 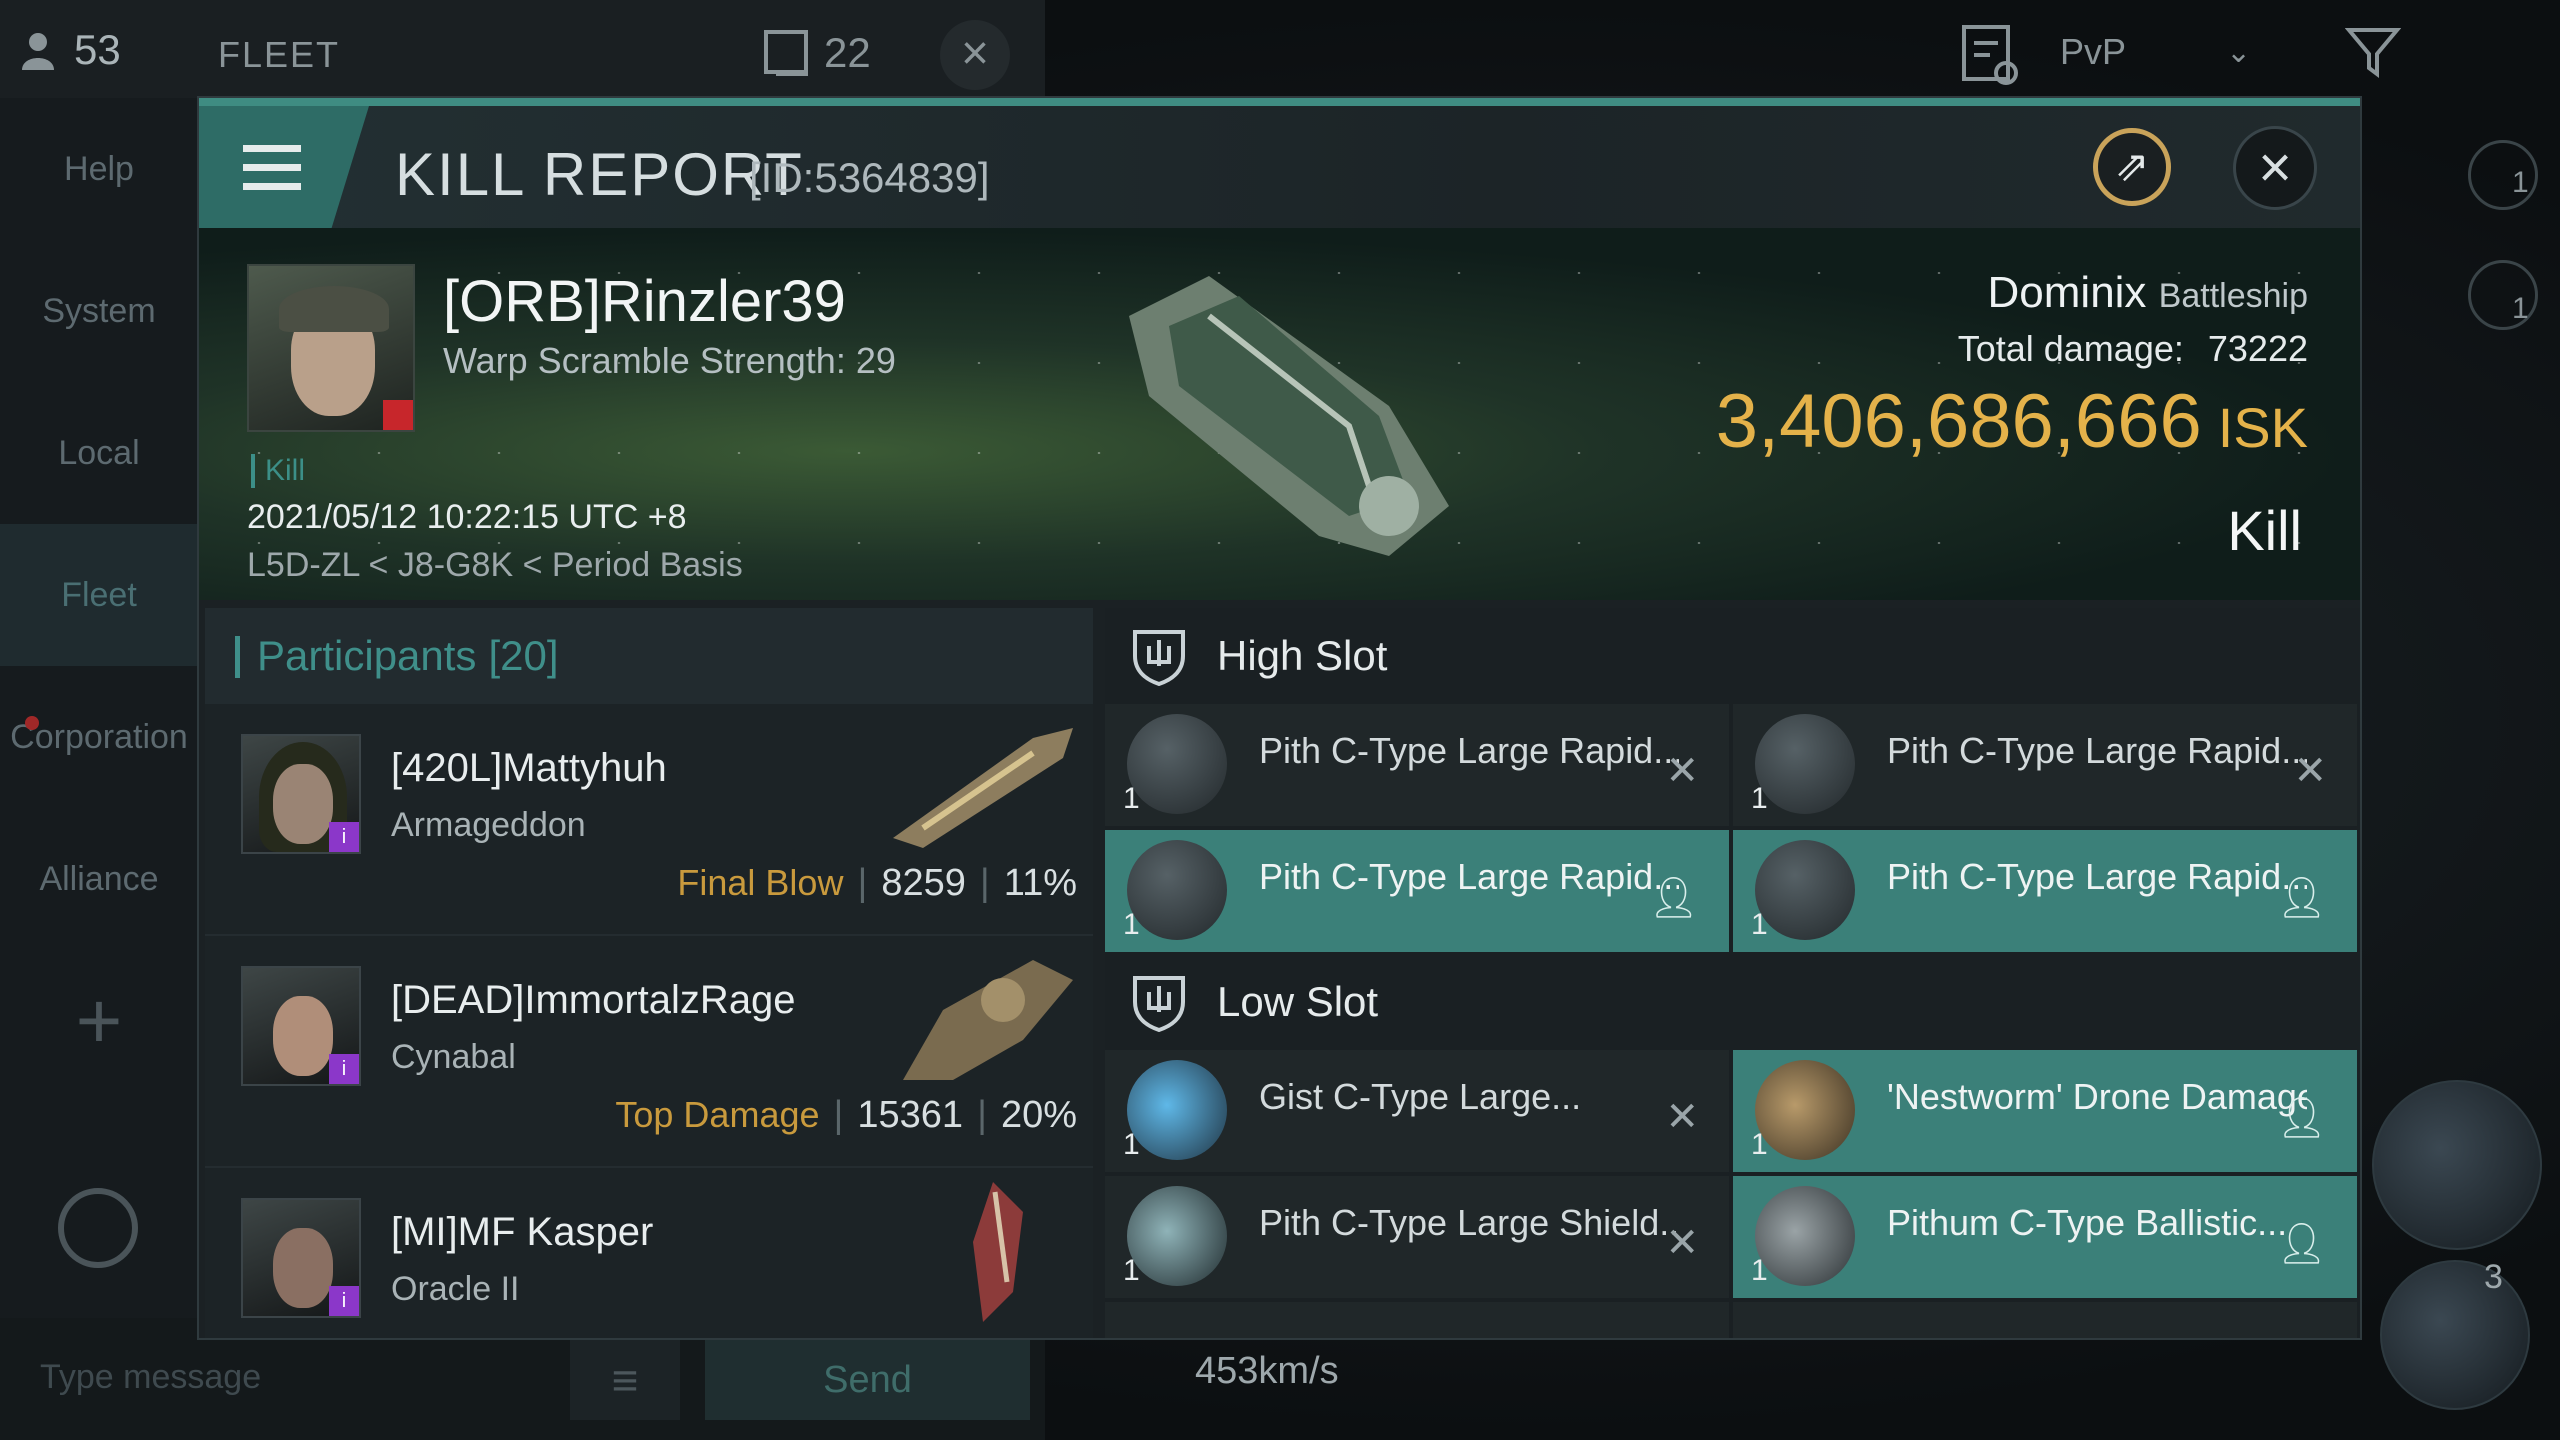 I want to click on participant-ship: Oracle II, so click(x=455, y=1289).